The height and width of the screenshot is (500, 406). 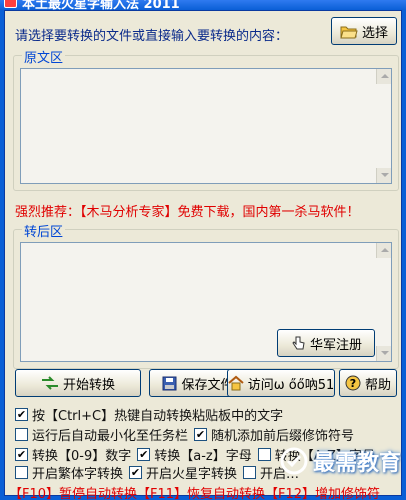 What do you see at coordinates (349, 32) in the screenshot?
I see `folder-open-icon` at bounding box center [349, 32].